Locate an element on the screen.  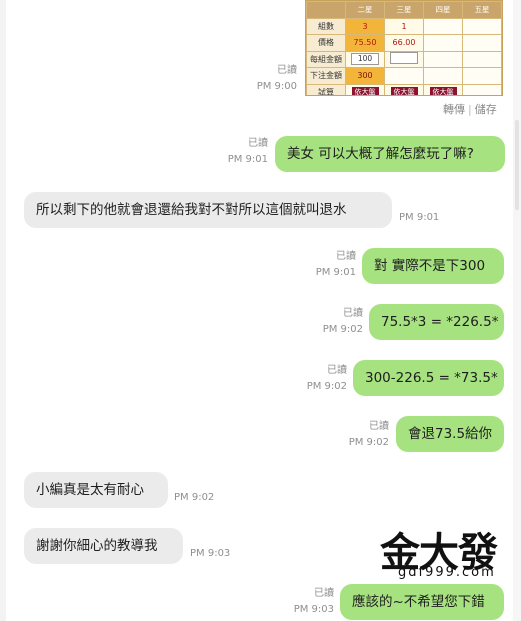
left-edge is located at coordinates (3, 310).